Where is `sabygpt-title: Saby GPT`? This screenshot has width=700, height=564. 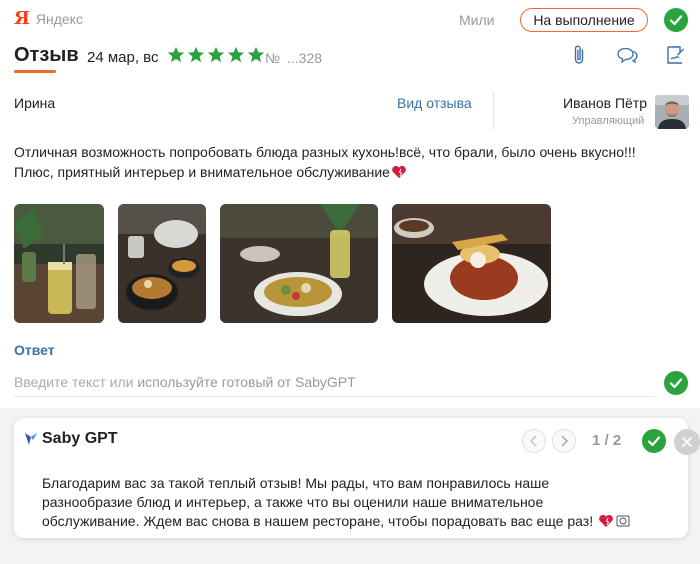 sabygpt-title: Saby GPT is located at coordinates (80, 438).